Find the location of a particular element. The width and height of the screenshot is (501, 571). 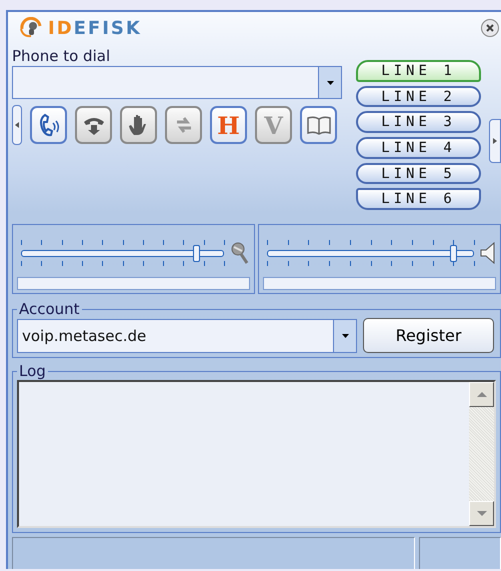

group-title: Account is located at coordinates (49, 309).